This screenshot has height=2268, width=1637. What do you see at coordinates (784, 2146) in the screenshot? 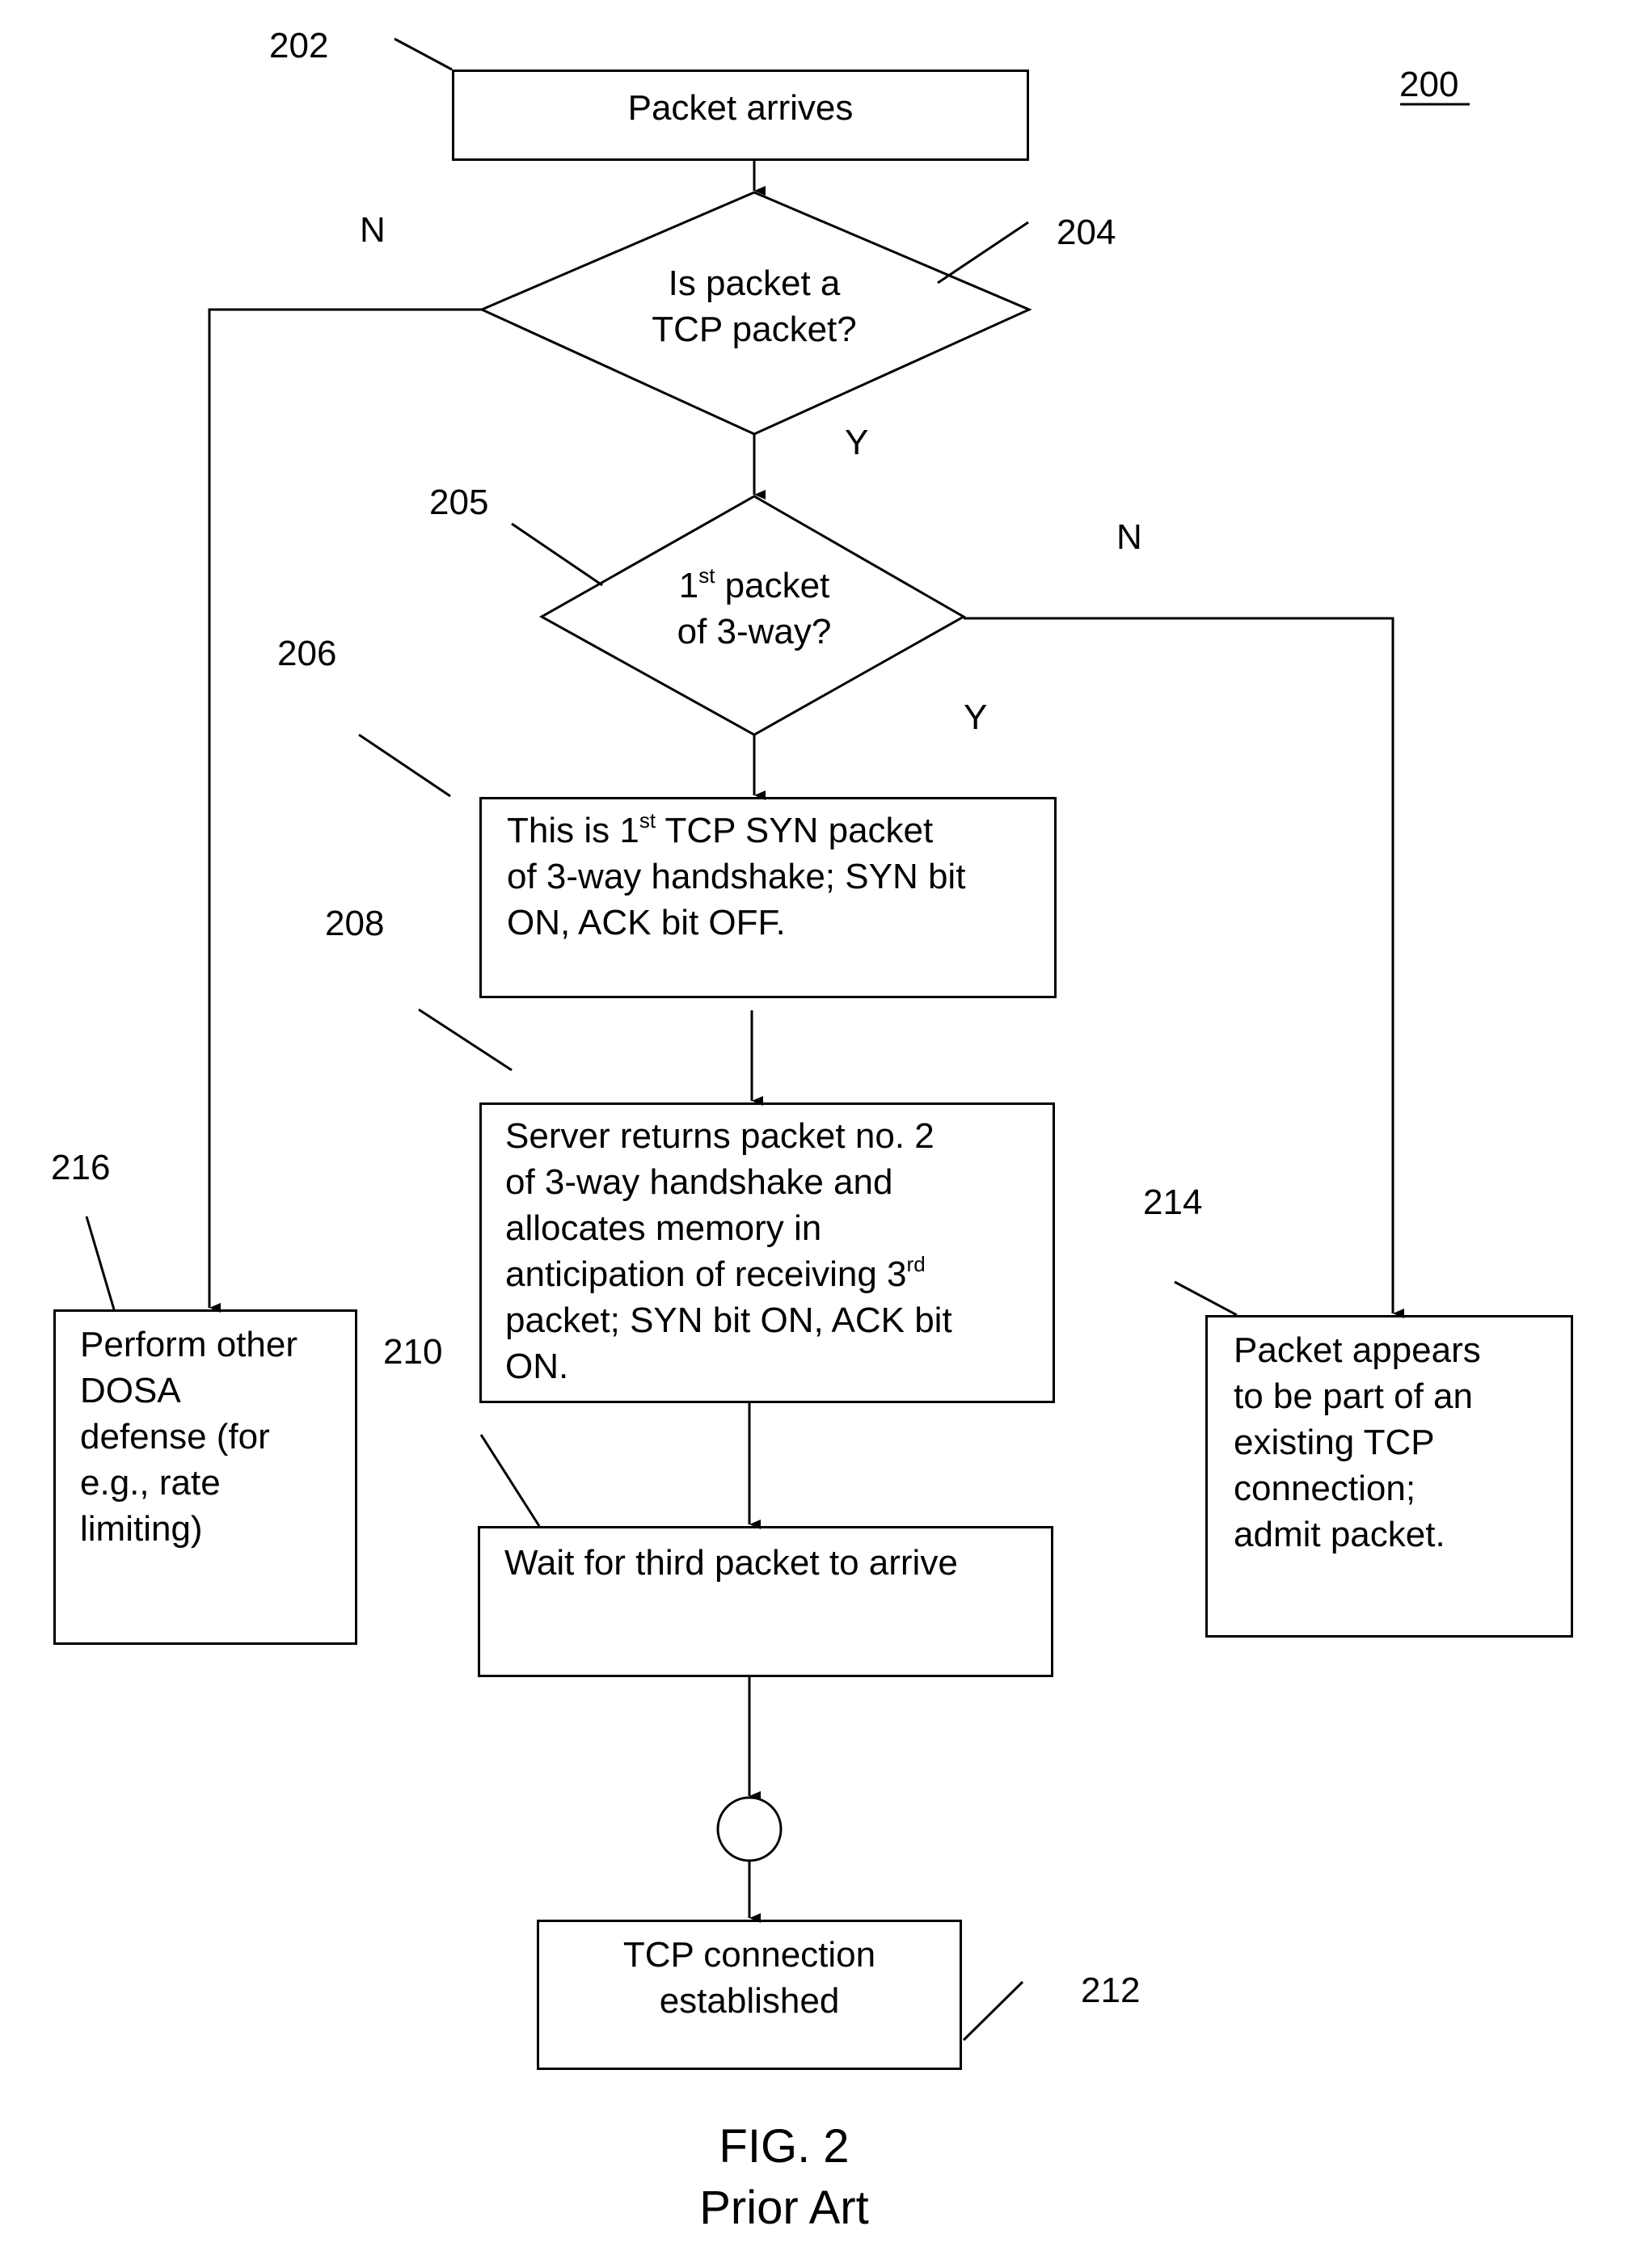
I see `figure-caption-title: FIG. 2` at bounding box center [784, 2146].